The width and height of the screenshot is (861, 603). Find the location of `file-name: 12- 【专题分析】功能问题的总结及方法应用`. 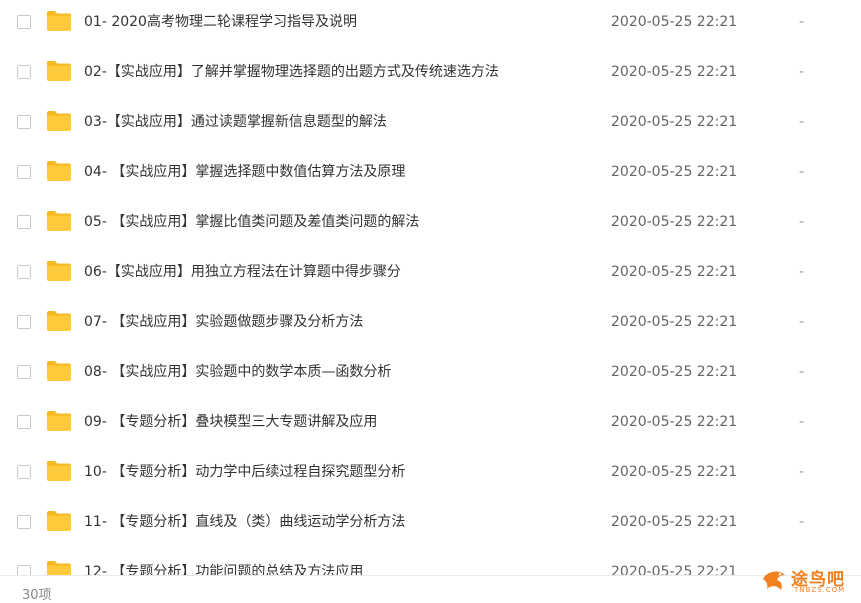

file-name: 12- 【专题分析】功能问题的总结及方法应用 is located at coordinates (223, 569).